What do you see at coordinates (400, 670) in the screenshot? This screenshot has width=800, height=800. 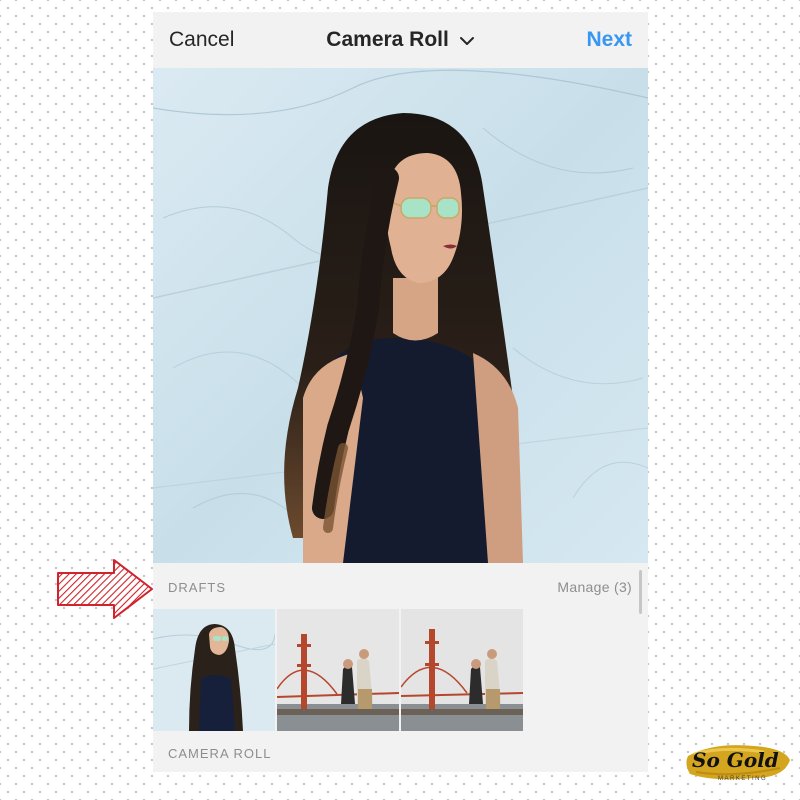 I see `drafts-thumbnail-row` at bounding box center [400, 670].